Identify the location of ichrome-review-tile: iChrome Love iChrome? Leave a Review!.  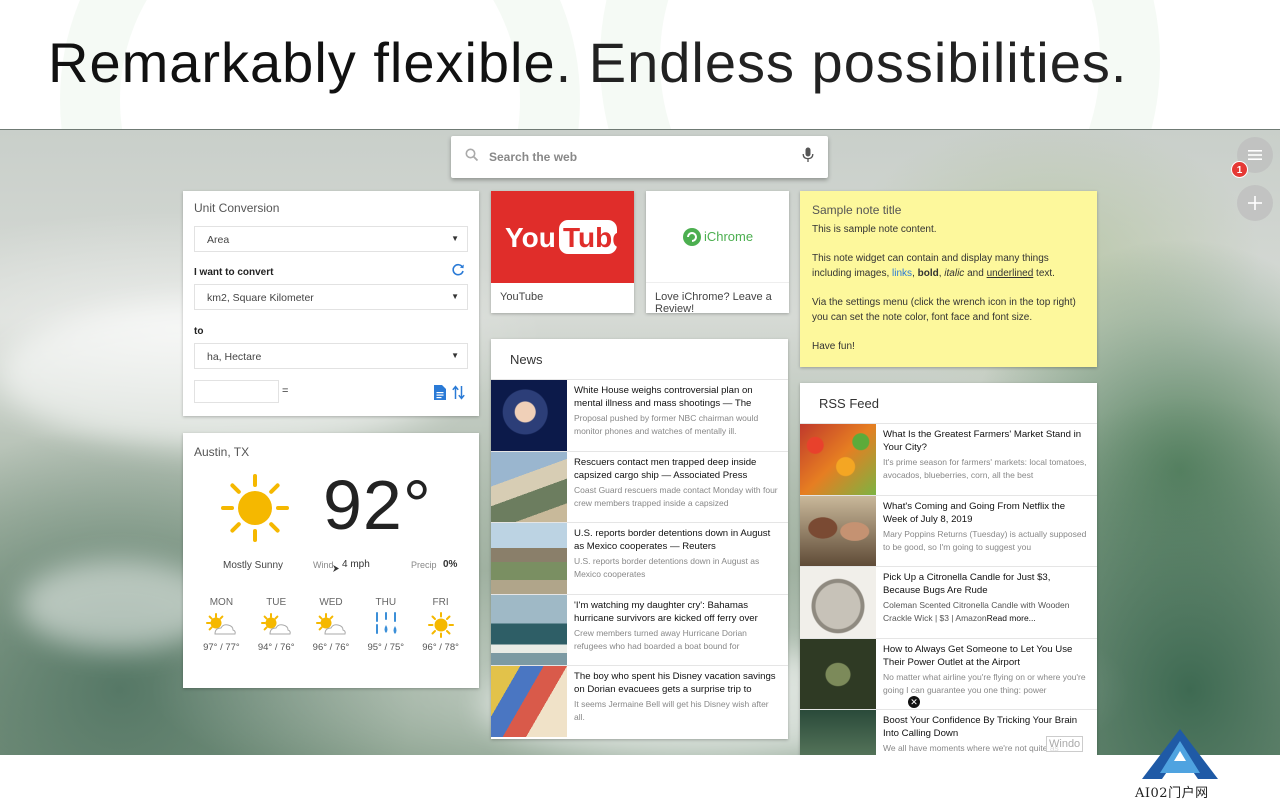
(717, 253).